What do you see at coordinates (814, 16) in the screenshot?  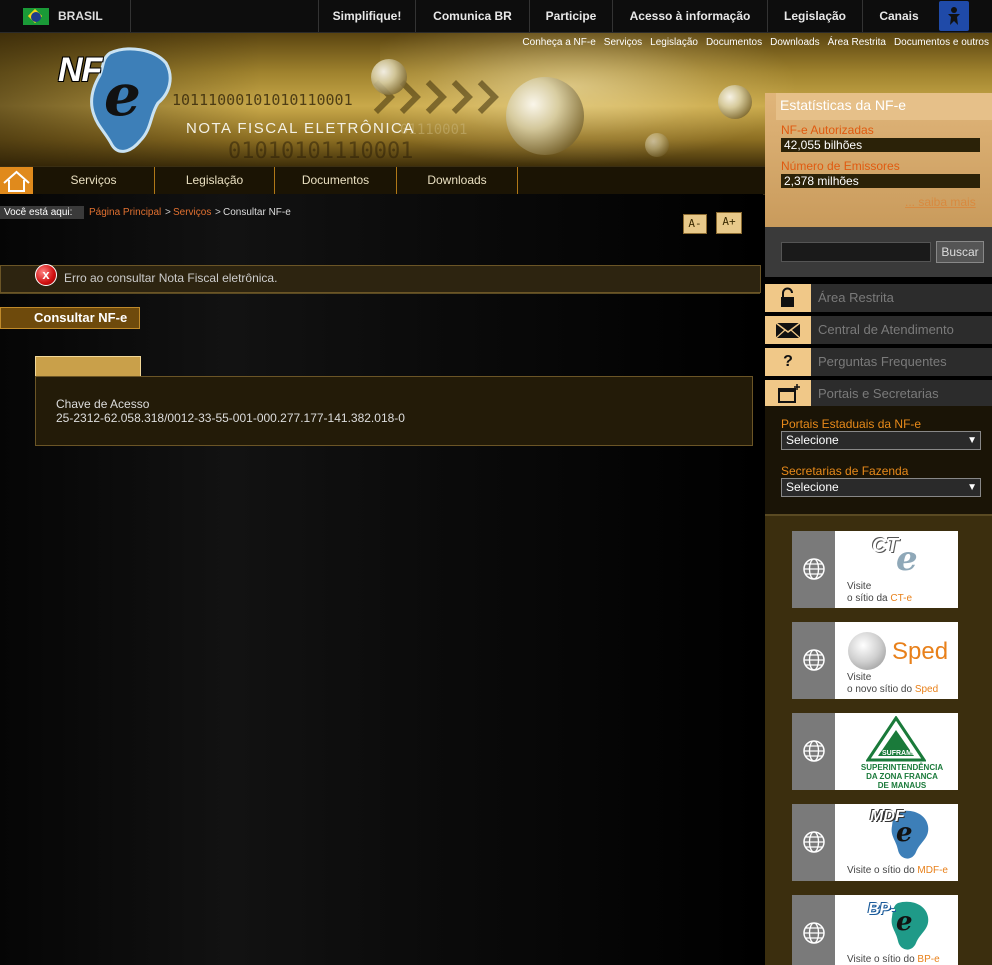 I see `gov-link-legislacao: Legislação` at bounding box center [814, 16].